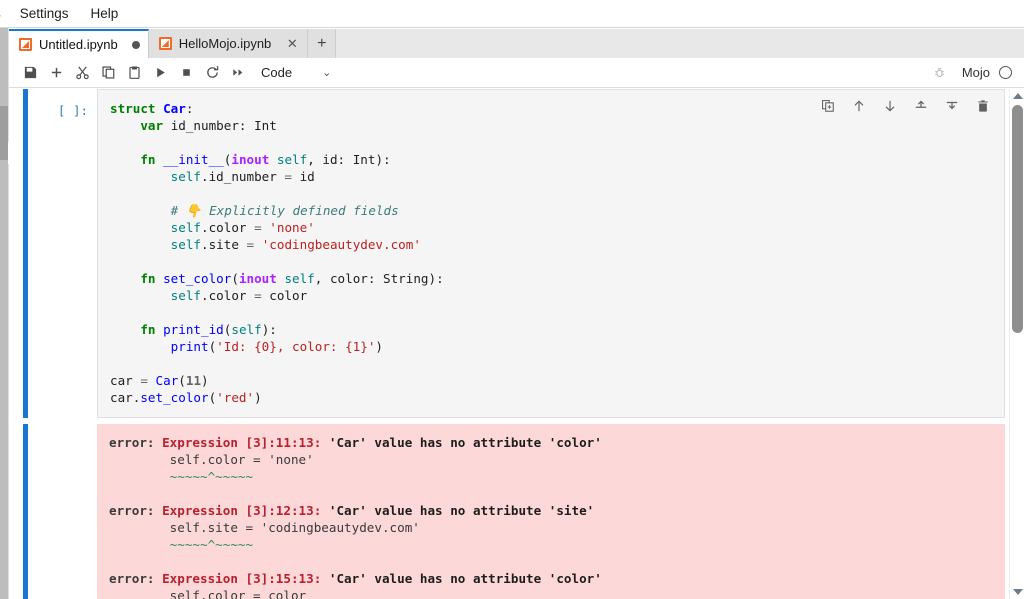 The image size is (1024, 599). What do you see at coordinates (4, 133) in the screenshot?
I see `left-rail-active-indicator` at bounding box center [4, 133].